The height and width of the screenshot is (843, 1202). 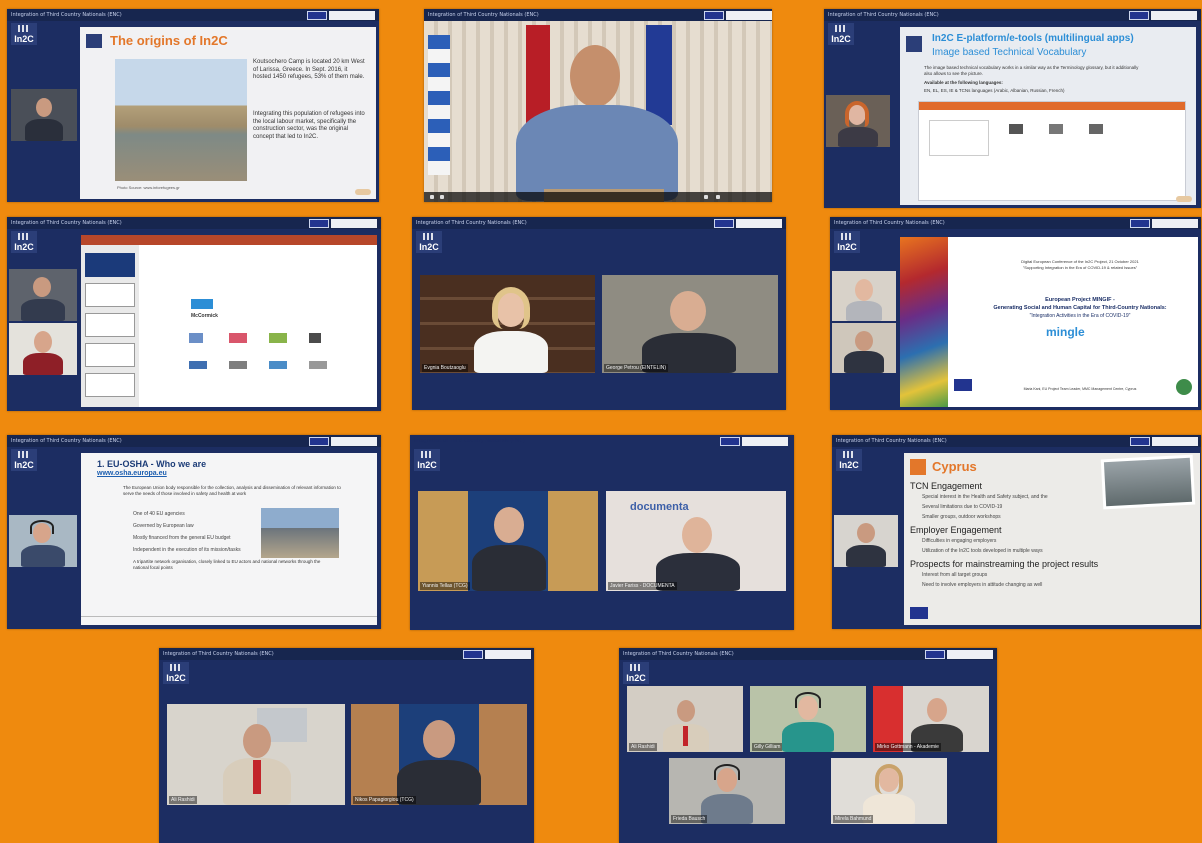 What do you see at coordinates (961, 517) in the screenshot?
I see `item-3: Smaller groups, outdoor workshops` at bounding box center [961, 517].